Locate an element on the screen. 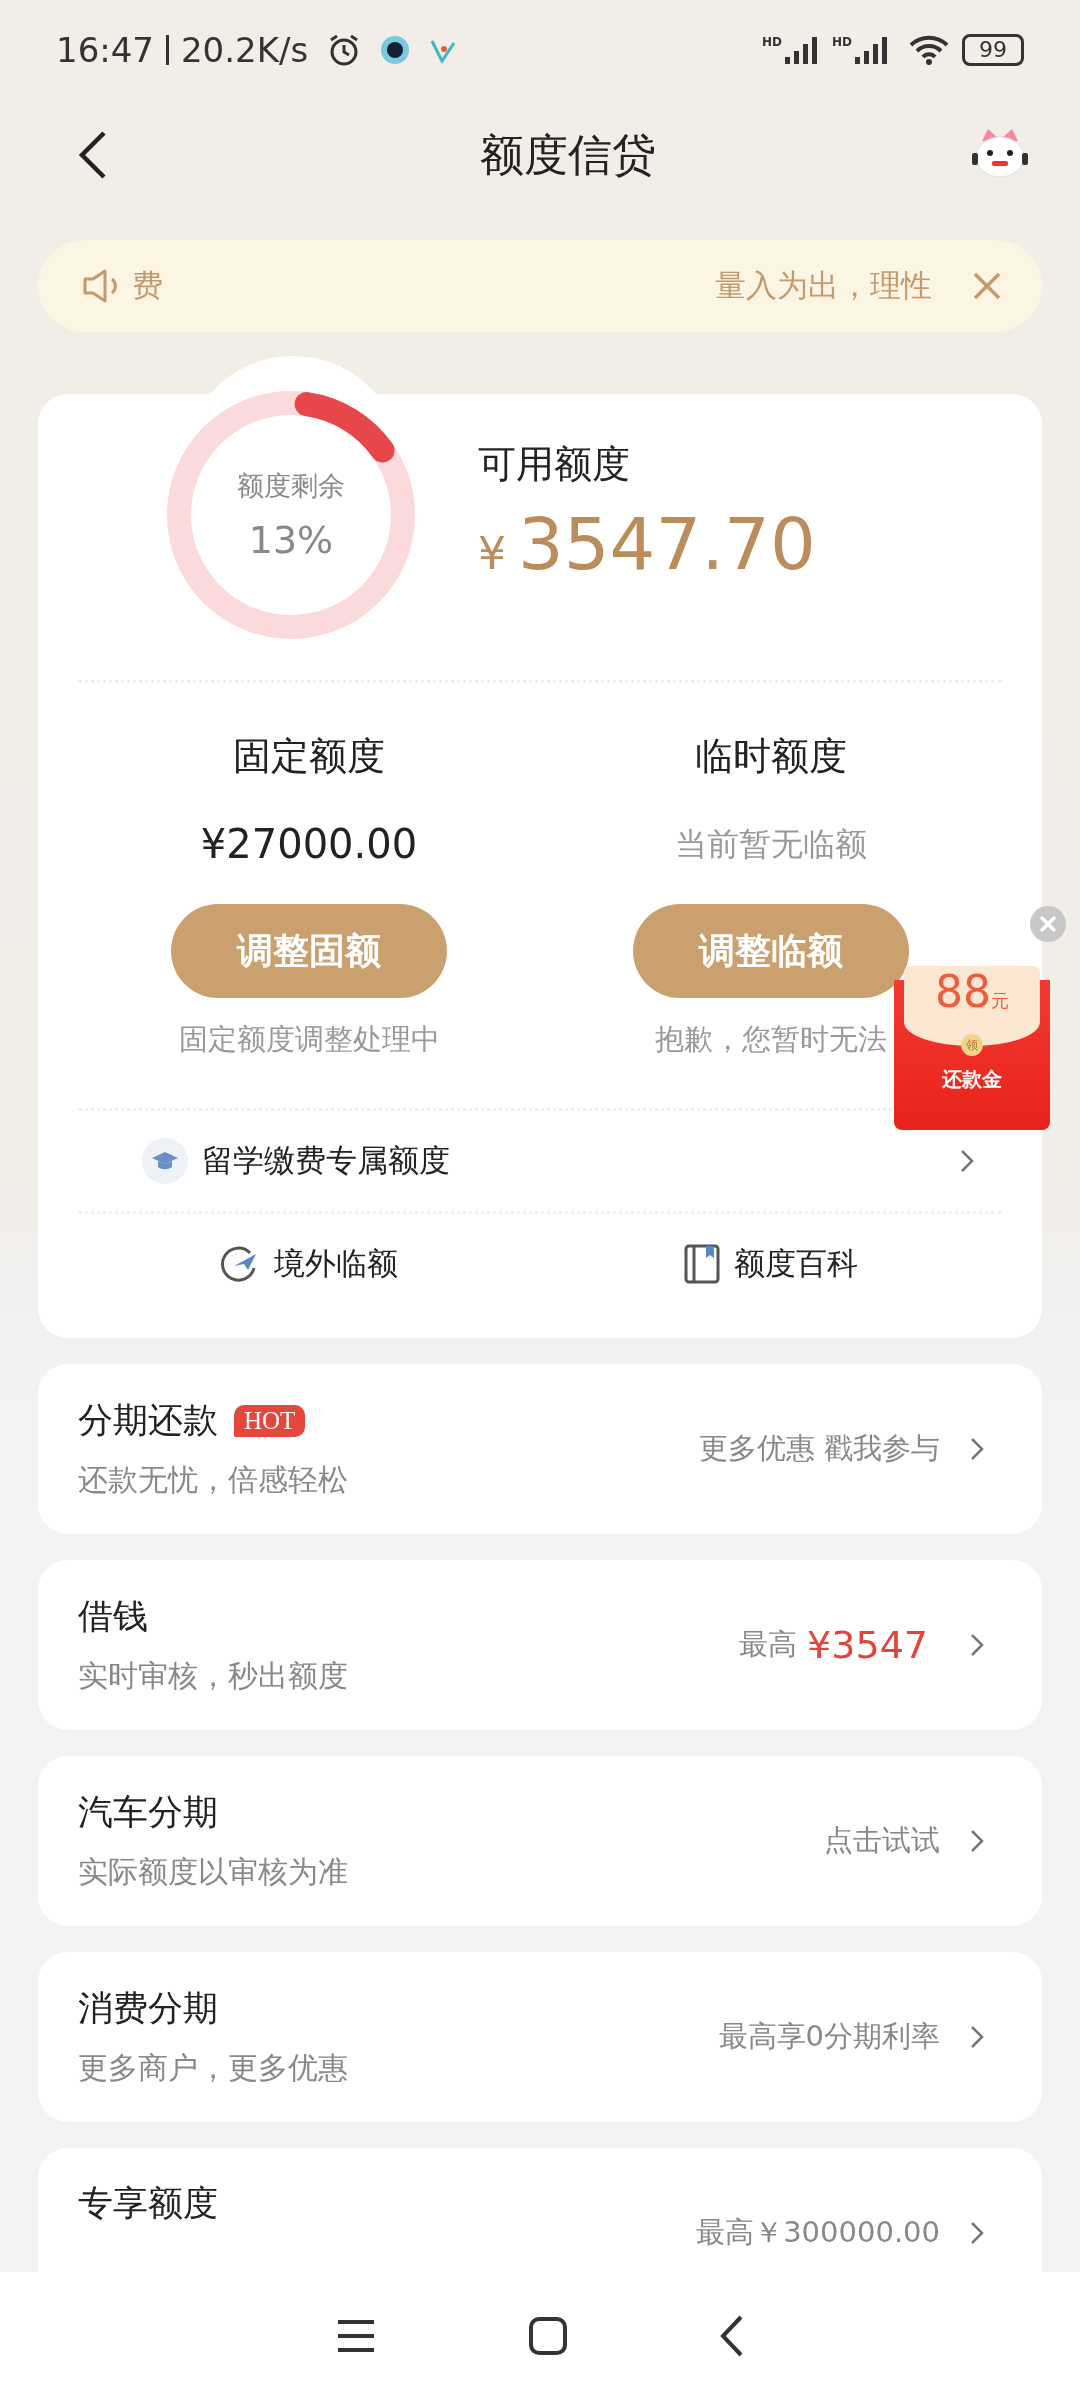  product-card: 汽车分期 实际额度以审核为准 点击试试 is located at coordinates (540, 1841).